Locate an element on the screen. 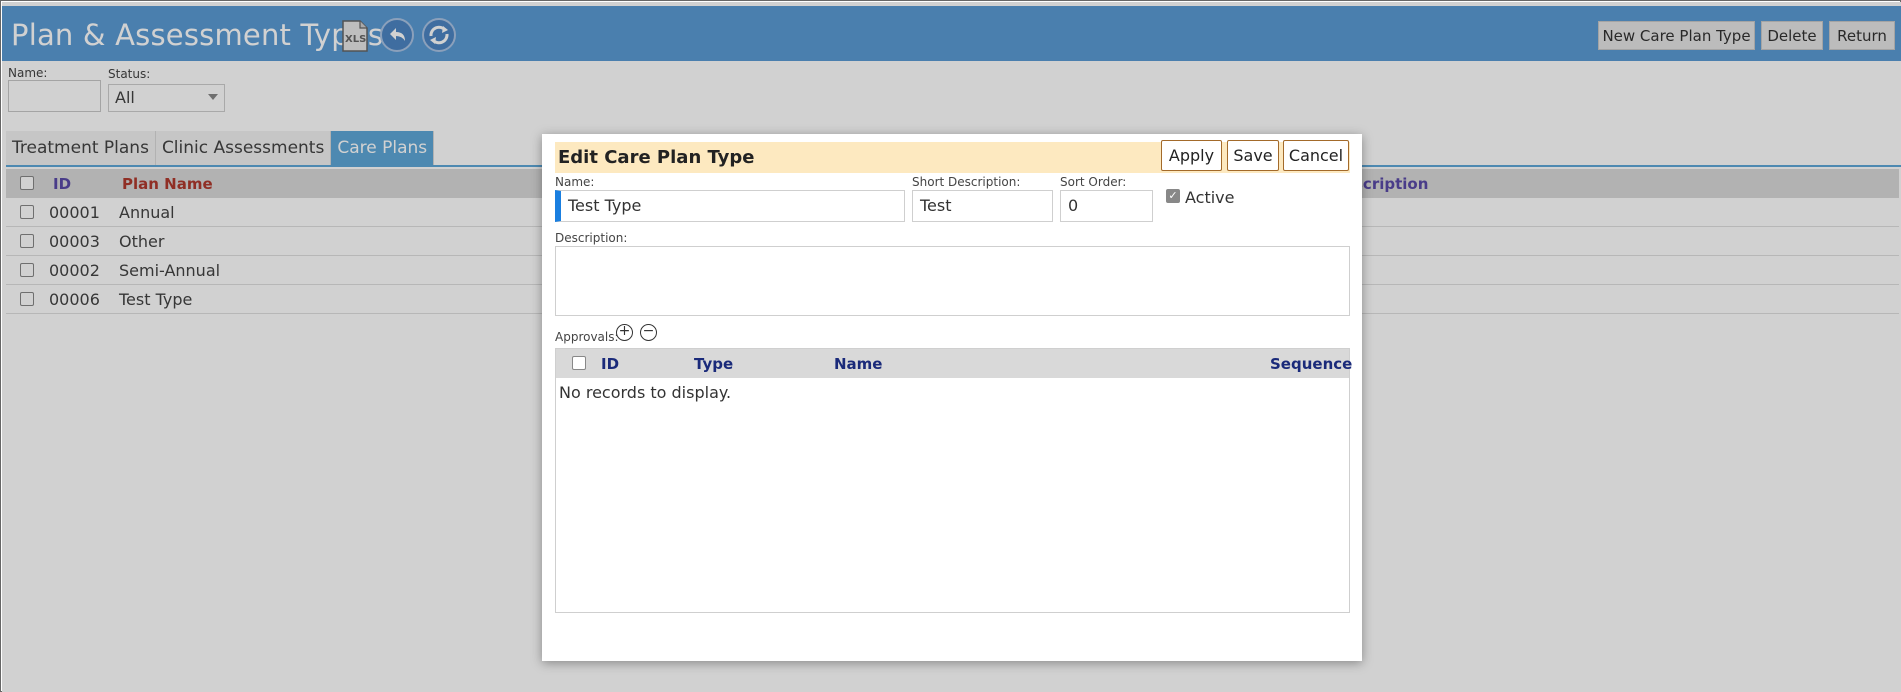  name-field: Test Type is located at coordinates (730, 206).